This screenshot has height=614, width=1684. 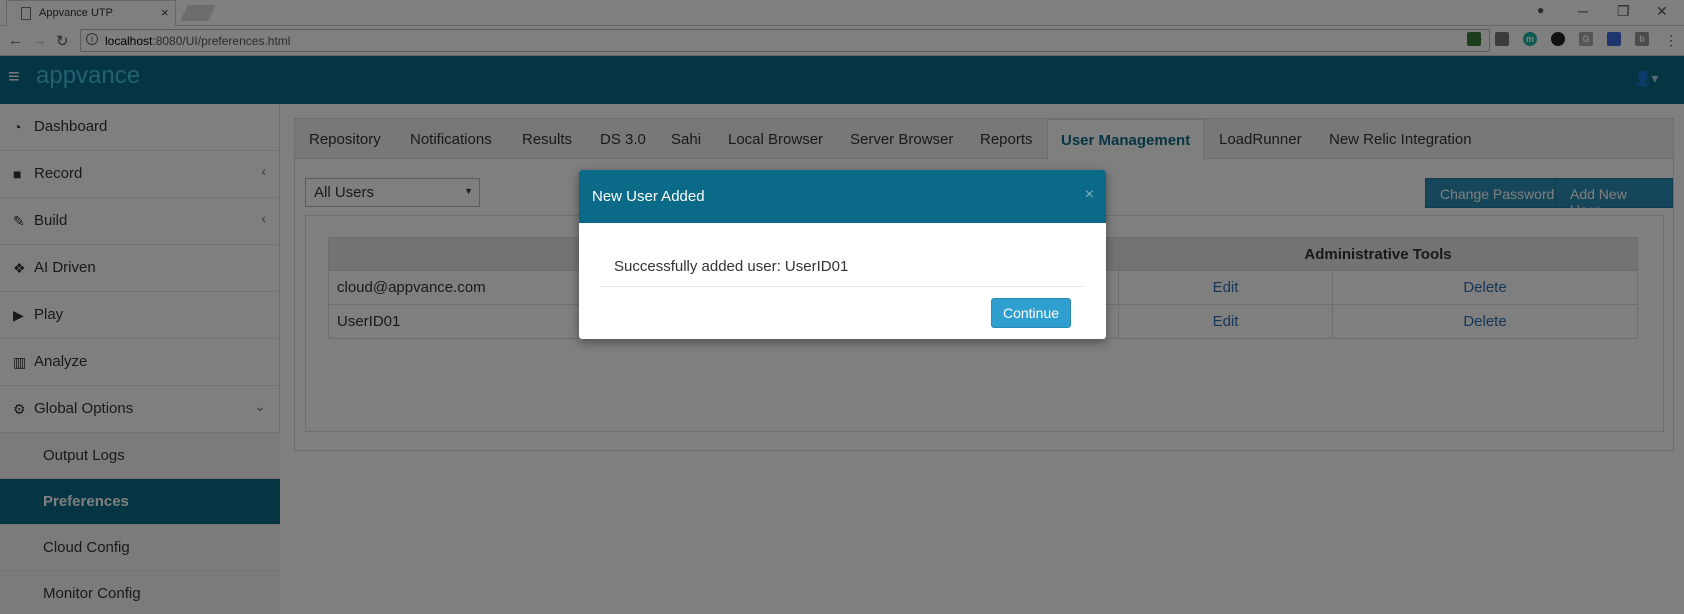 I want to click on modal-message: Successfully added user: UserID01, so click(x=731, y=266).